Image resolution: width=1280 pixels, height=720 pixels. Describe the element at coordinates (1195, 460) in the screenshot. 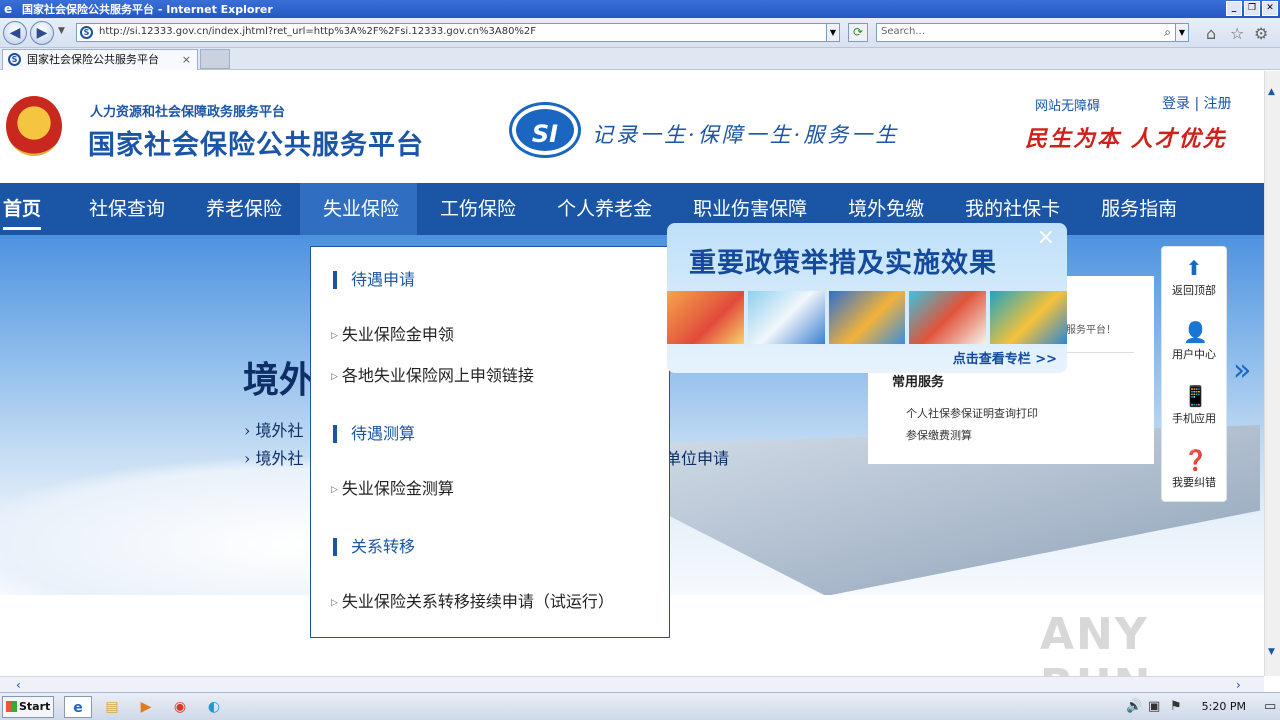

I see `question-icon: ❓` at that location.